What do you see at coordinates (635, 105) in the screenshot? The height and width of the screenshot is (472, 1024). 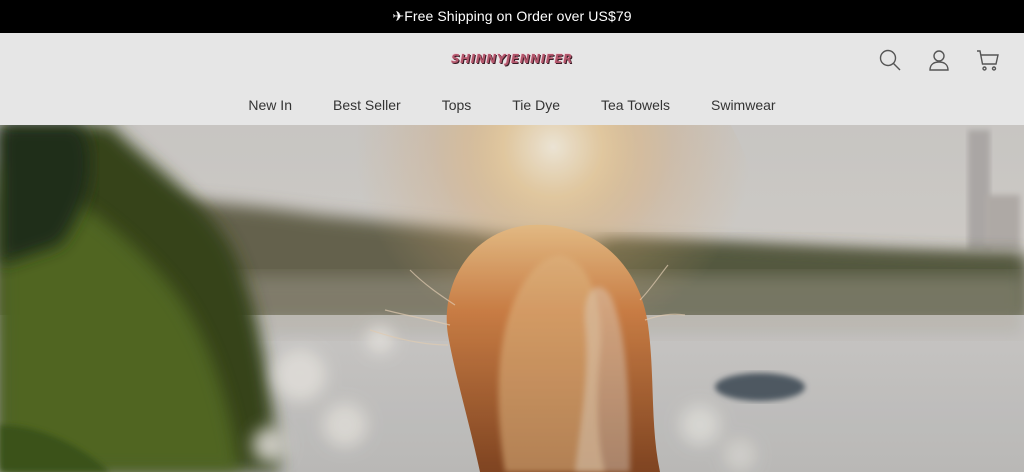 I see `nav-item-tea-towels: Tea Towels` at bounding box center [635, 105].